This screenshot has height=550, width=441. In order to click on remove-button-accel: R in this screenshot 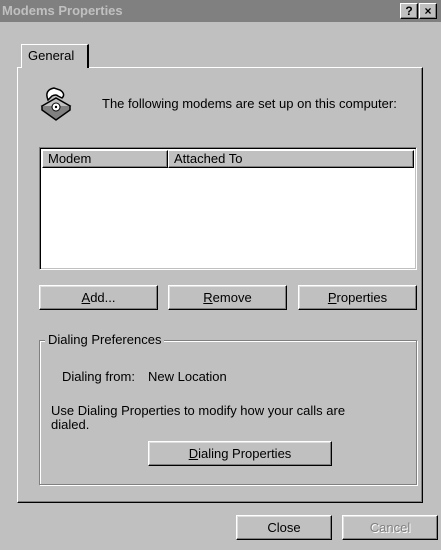, I will do `click(208, 297)`.